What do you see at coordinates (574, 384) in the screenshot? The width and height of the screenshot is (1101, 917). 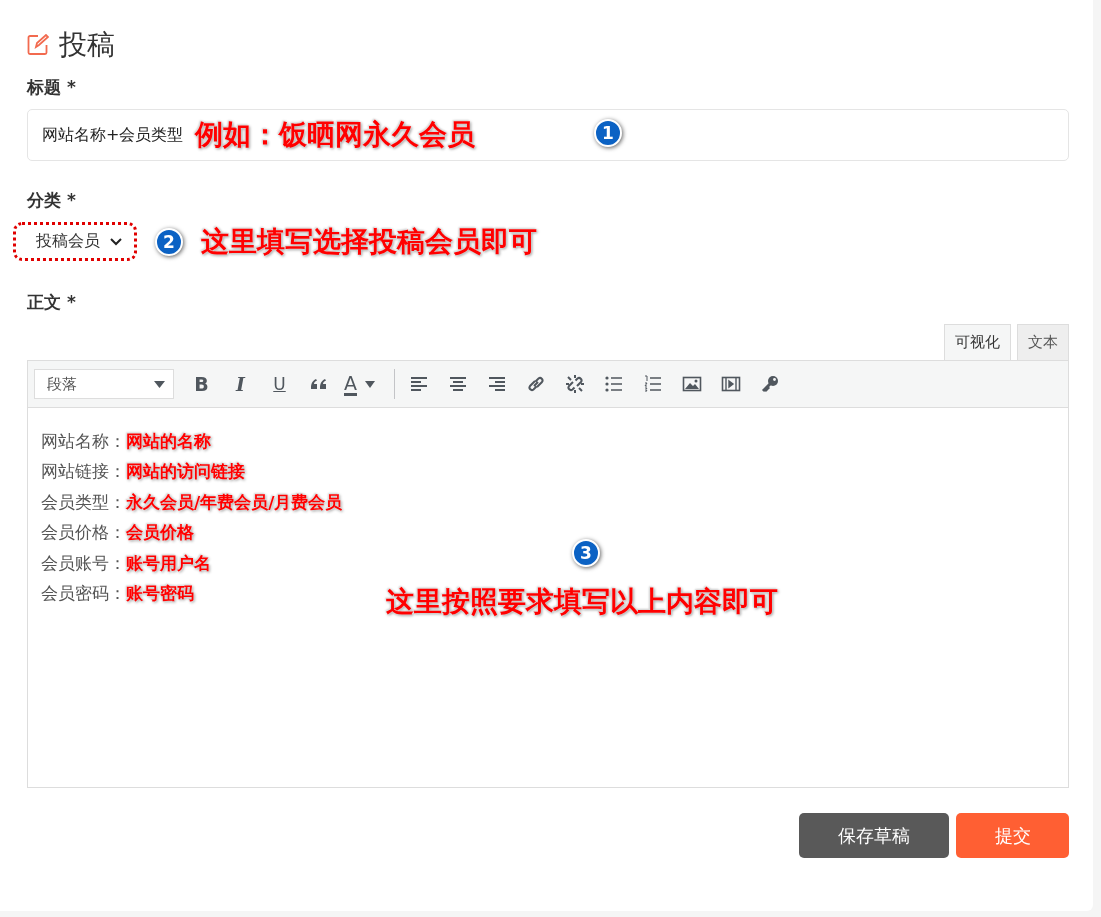 I see `unlink-icon` at bounding box center [574, 384].